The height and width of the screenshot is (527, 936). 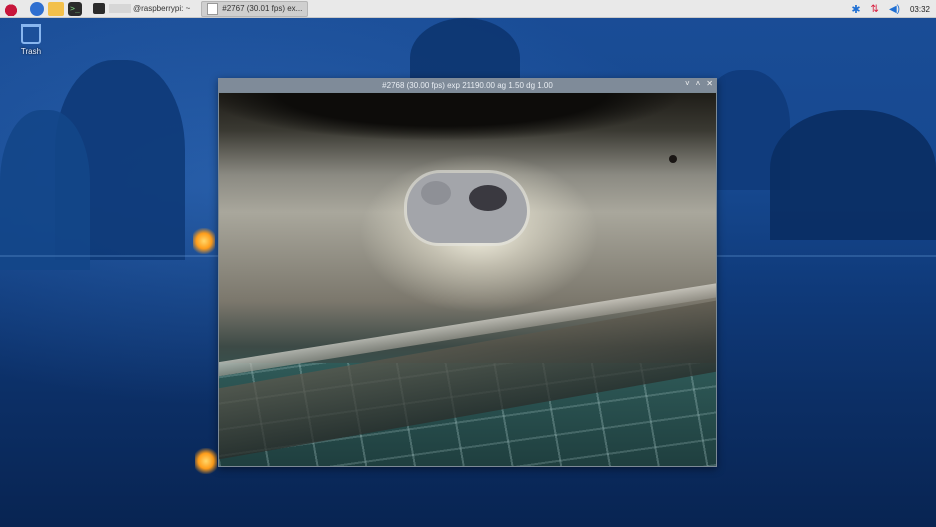 What do you see at coordinates (920, 9) in the screenshot?
I see `clock: 03:32` at bounding box center [920, 9].